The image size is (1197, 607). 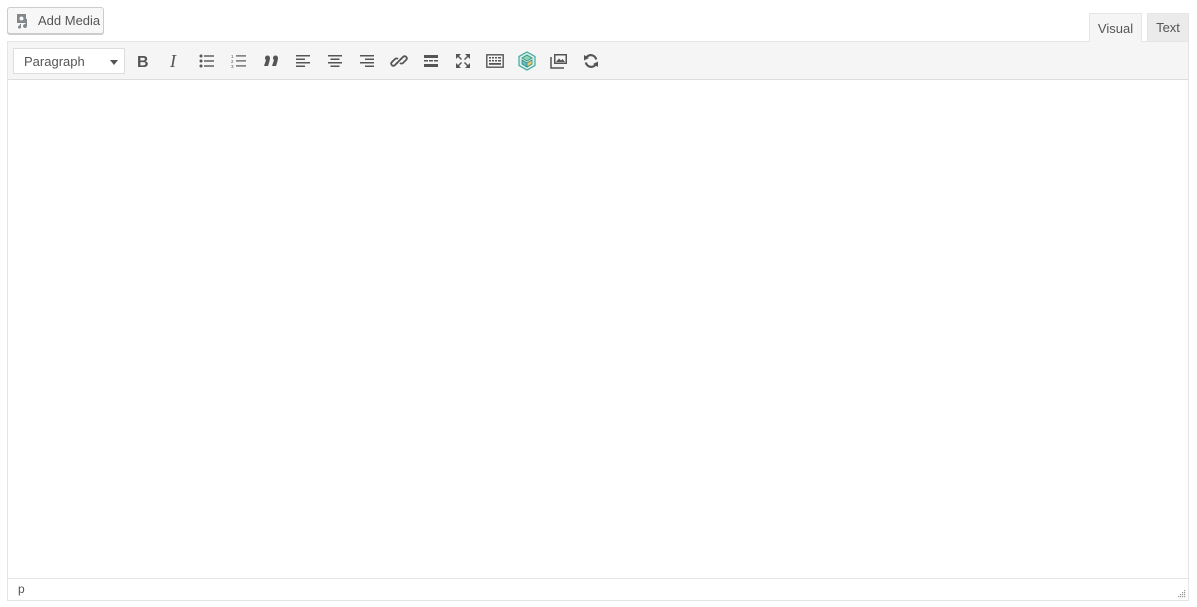 I want to click on align-left-button, so click(x=303, y=61).